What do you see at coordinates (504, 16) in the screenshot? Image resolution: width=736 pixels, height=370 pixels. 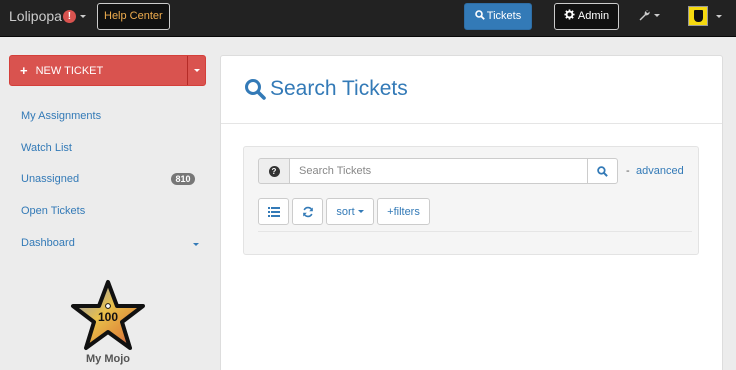 I see `tickets-label: Tickets` at bounding box center [504, 16].